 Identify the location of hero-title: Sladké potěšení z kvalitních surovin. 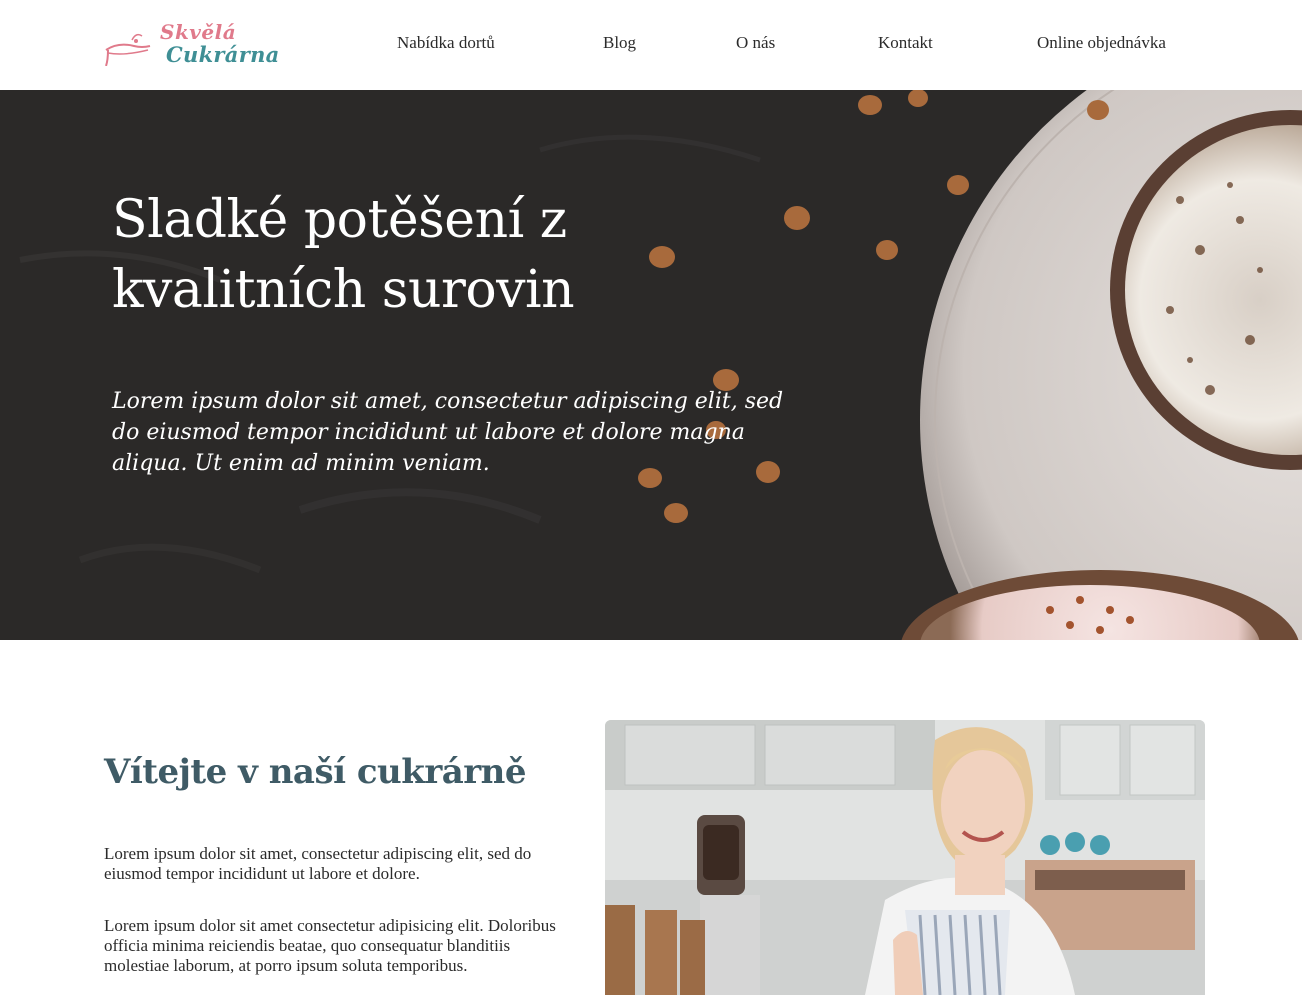
(343, 255).